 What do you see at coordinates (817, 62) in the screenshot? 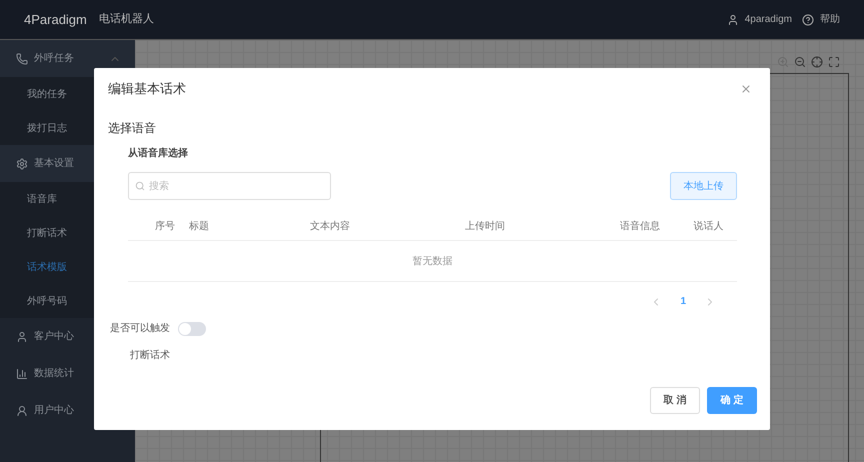
I see `center-icon` at bounding box center [817, 62].